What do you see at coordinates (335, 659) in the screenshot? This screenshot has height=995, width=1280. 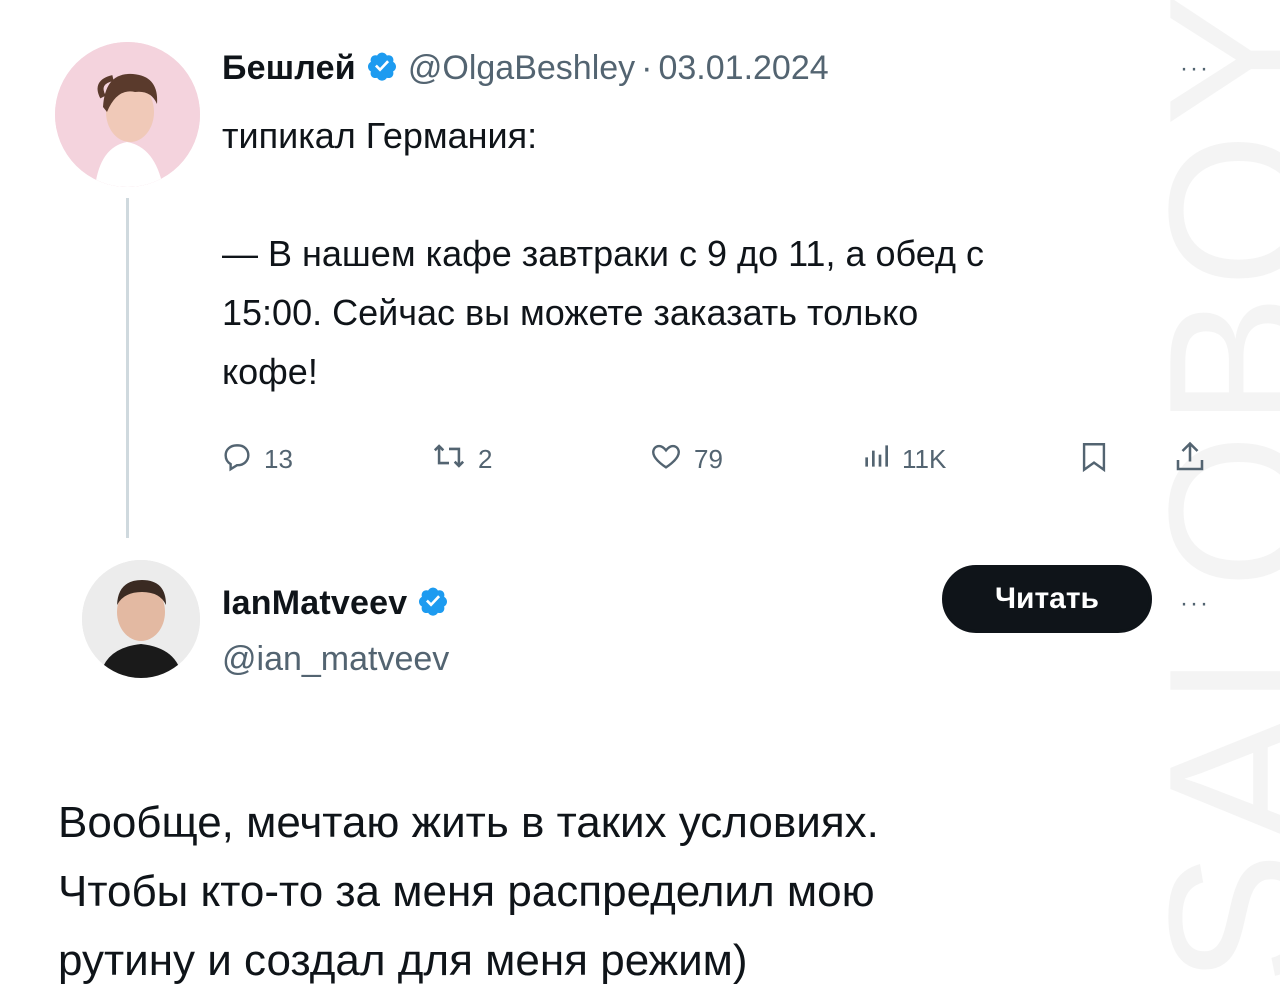 I see `author-handle: @ian_matveev` at bounding box center [335, 659].